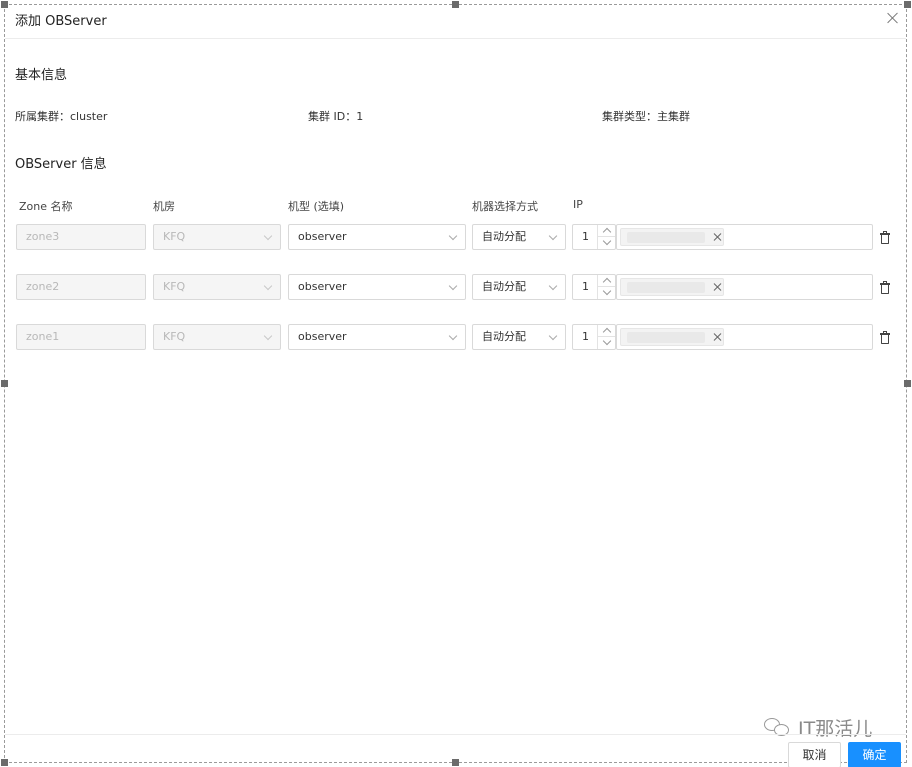 This screenshot has height=767, width=912. What do you see at coordinates (81, 337) in the screenshot?
I see `zone-name-input: zone1` at bounding box center [81, 337].